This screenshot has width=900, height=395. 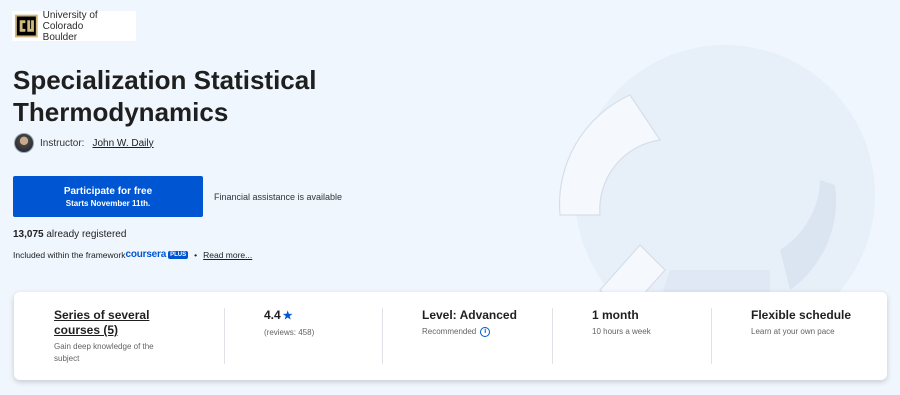 What do you see at coordinates (793, 331) in the screenshot?
I see `schedule-subtitle: Learn at your own pace` at bounding box center [793, 331].